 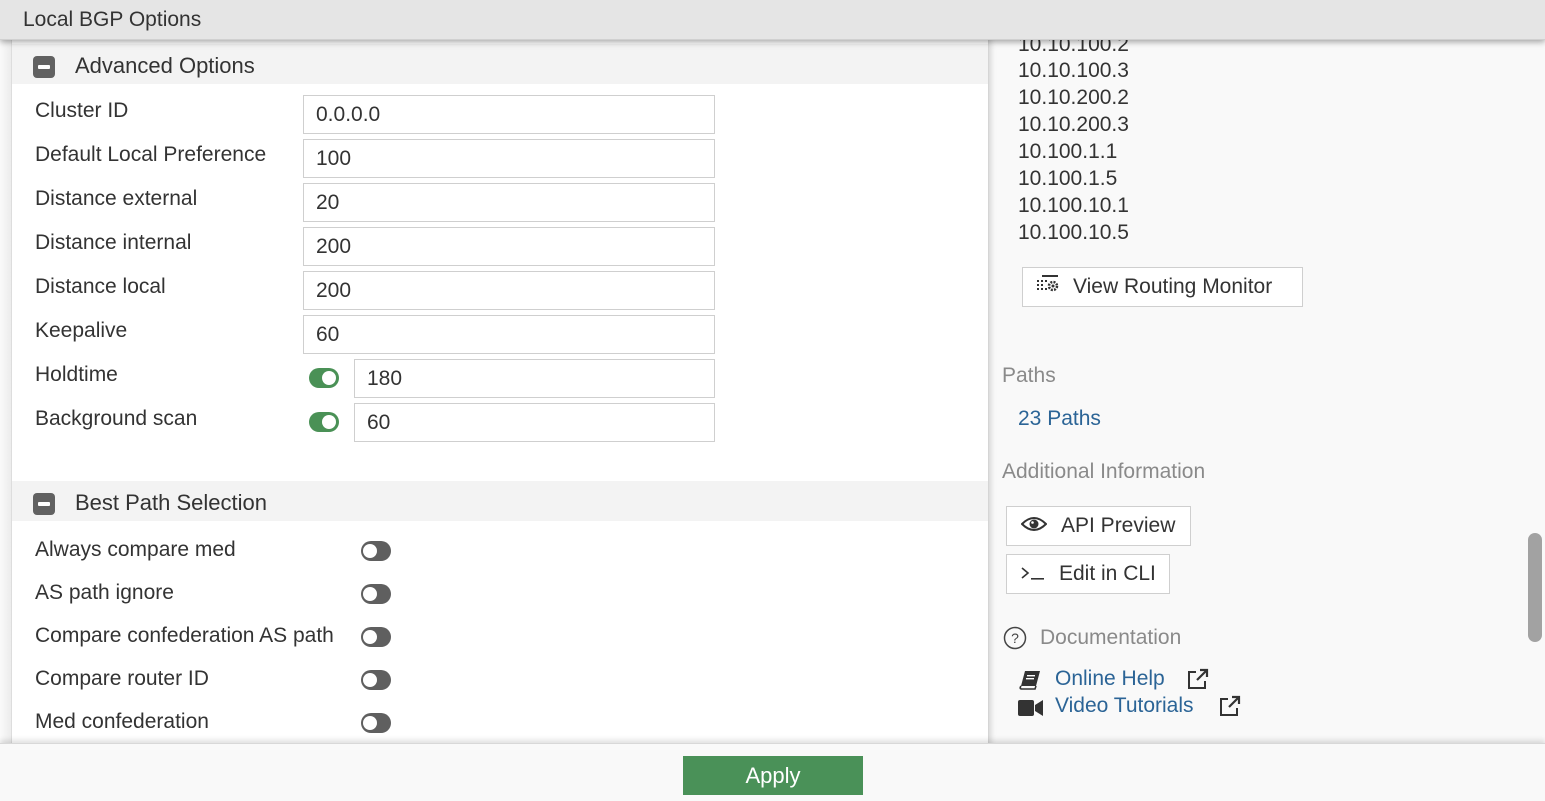 What do you see at coordinates (81, 330) in the screenshot?
I see `keepalive-label: Keepalive` at bounding box center [81, 330].